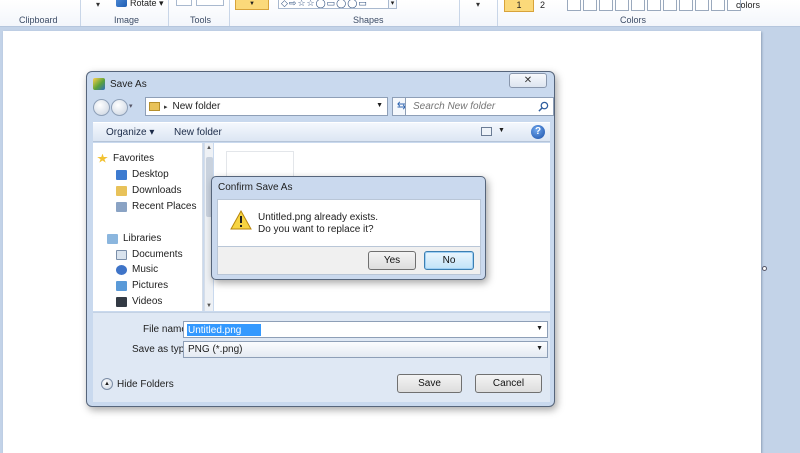 Image resolution: width=800 pixels, height=453 pixels. Describe the element at coordinates (38, 20) in the screenshot. I see `group-label-clipboard: Clipboard` at that location.